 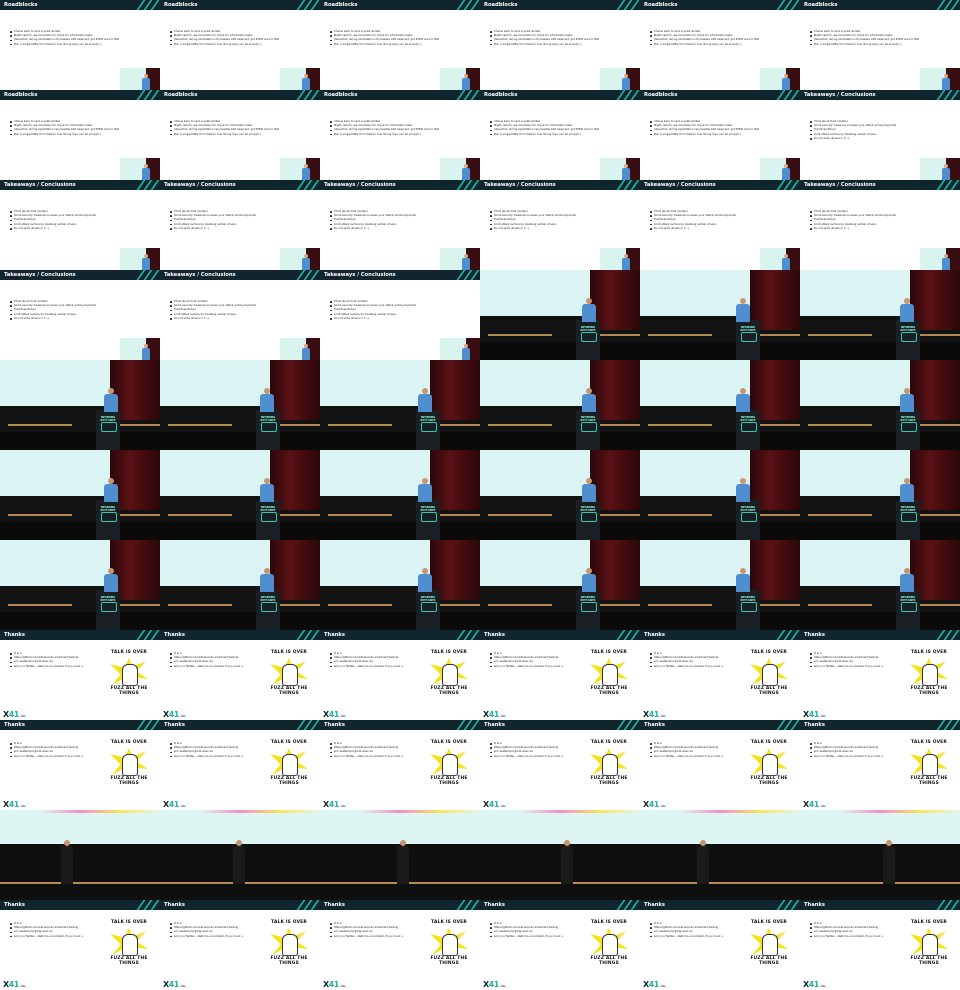 What do you see at coordinates (360, 275) in the screenshot?
I see `slide-title: Takeaways / Conclusions` at bounding box center [360, 275].